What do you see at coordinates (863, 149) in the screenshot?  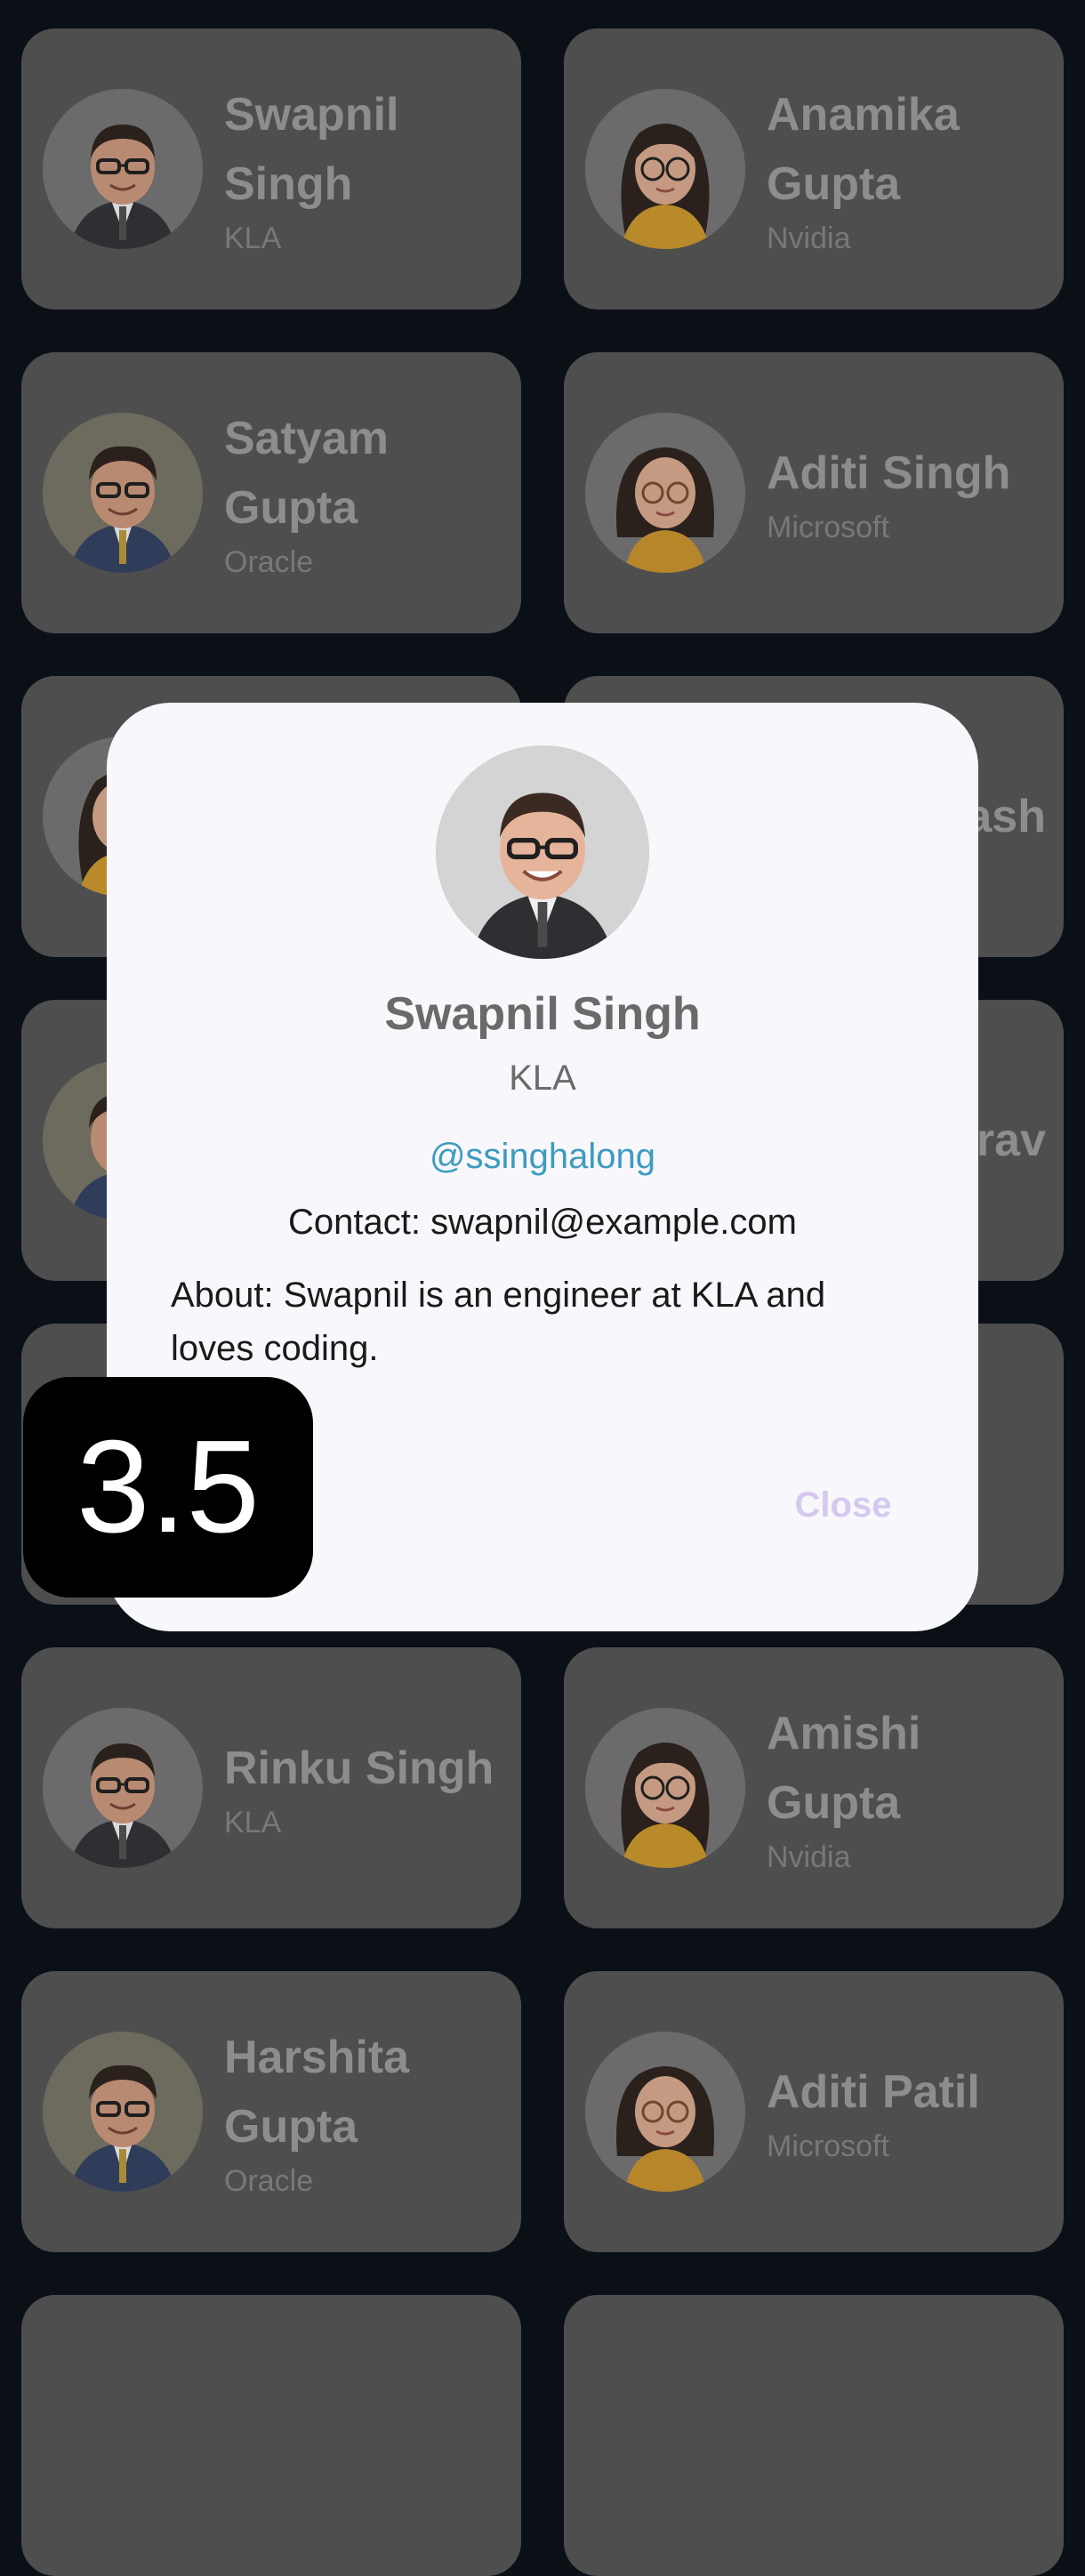 I see `card-name: Anamika Gupta` at bounding box center [863, 149].